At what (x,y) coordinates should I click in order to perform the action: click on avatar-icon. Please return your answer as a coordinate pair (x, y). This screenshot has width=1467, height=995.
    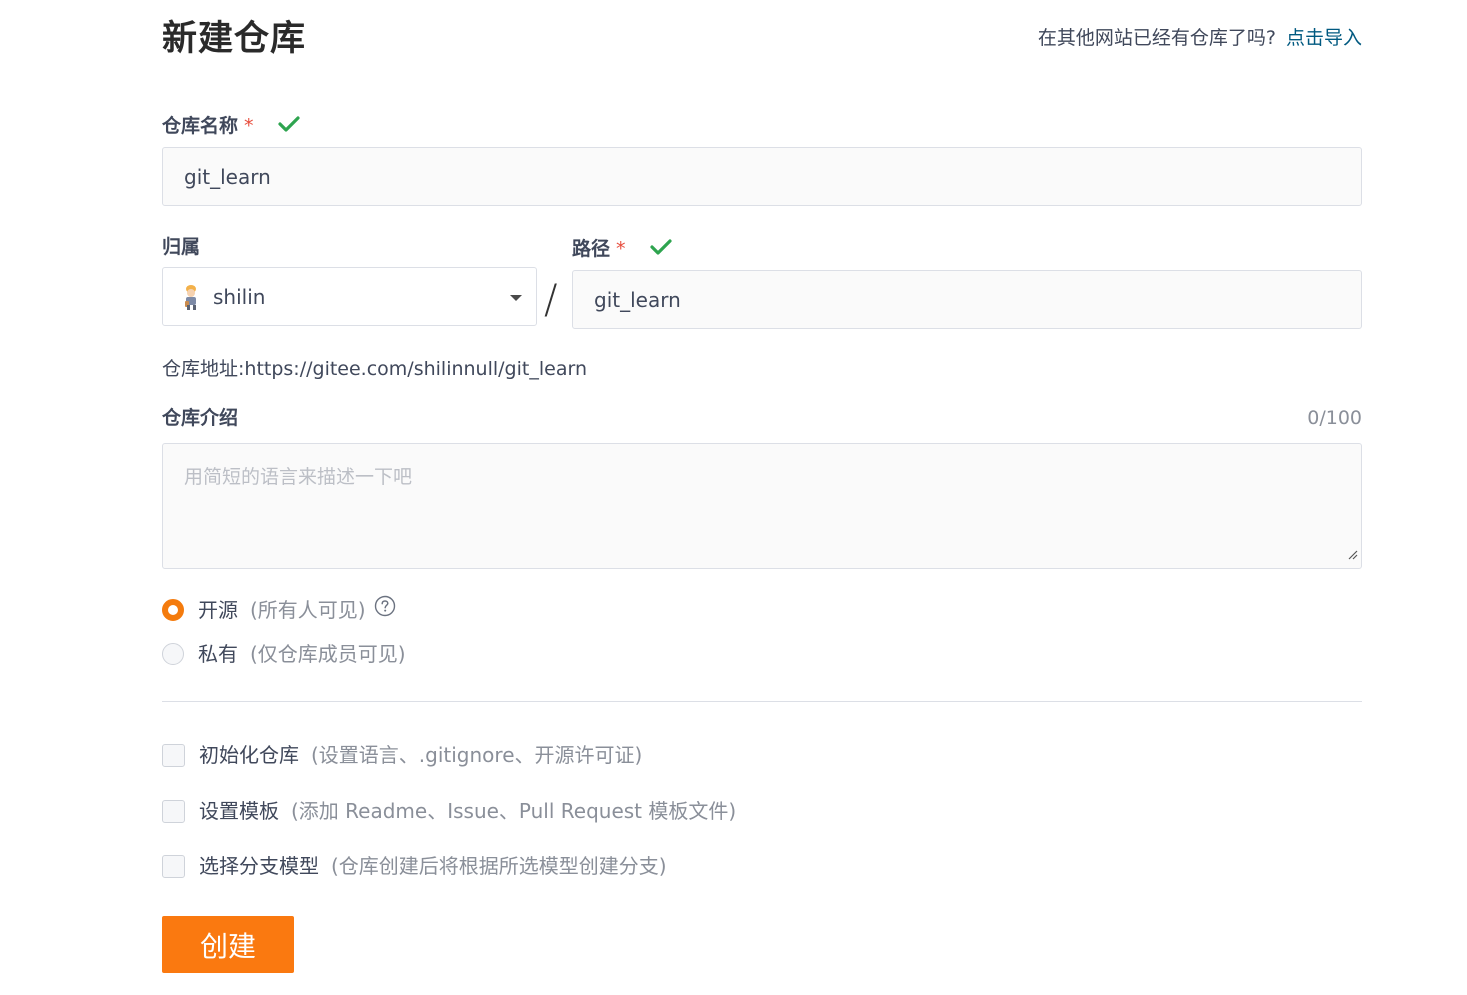
    Looking at the image, I should click on (191, 297).